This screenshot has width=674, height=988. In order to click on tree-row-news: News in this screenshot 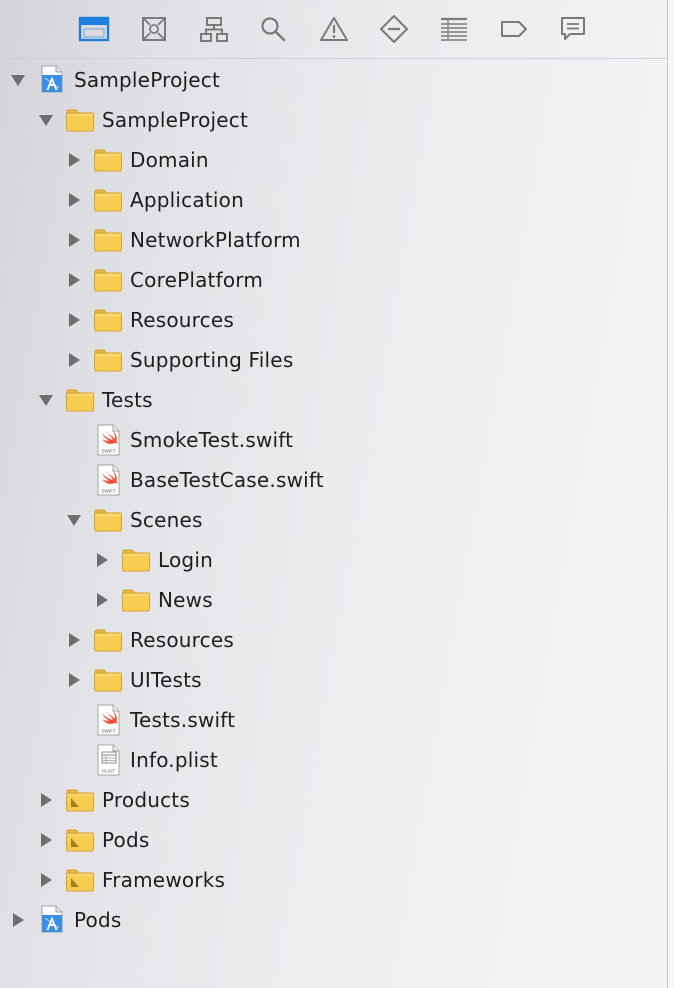, I will do `click(334, 600)`.